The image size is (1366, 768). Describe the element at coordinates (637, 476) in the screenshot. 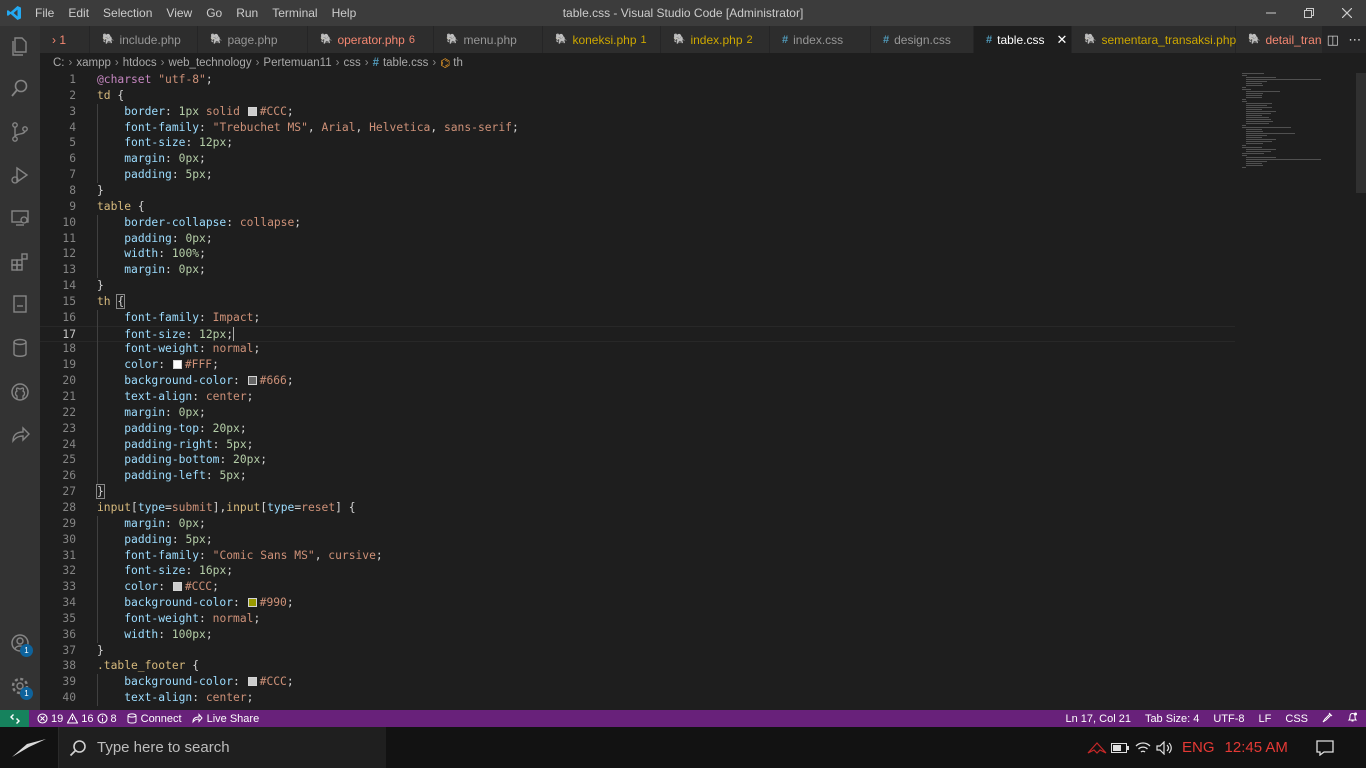

I see `code-line: 26 padding-left: 5px;` at that location.